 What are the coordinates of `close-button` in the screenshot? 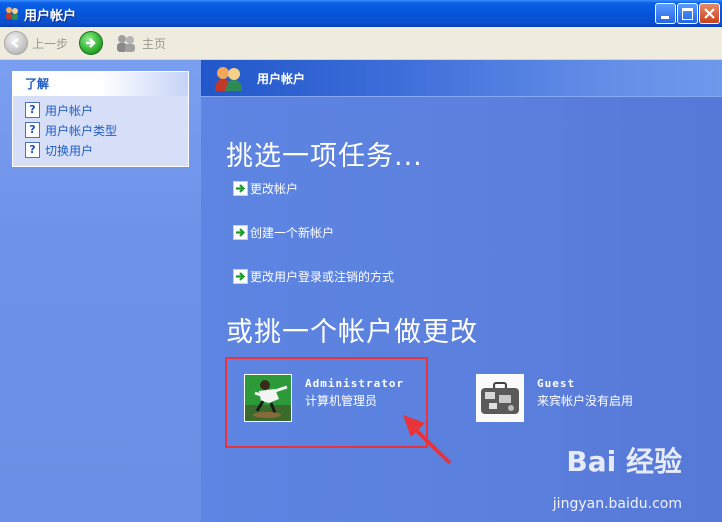 It's located at (709, 13).